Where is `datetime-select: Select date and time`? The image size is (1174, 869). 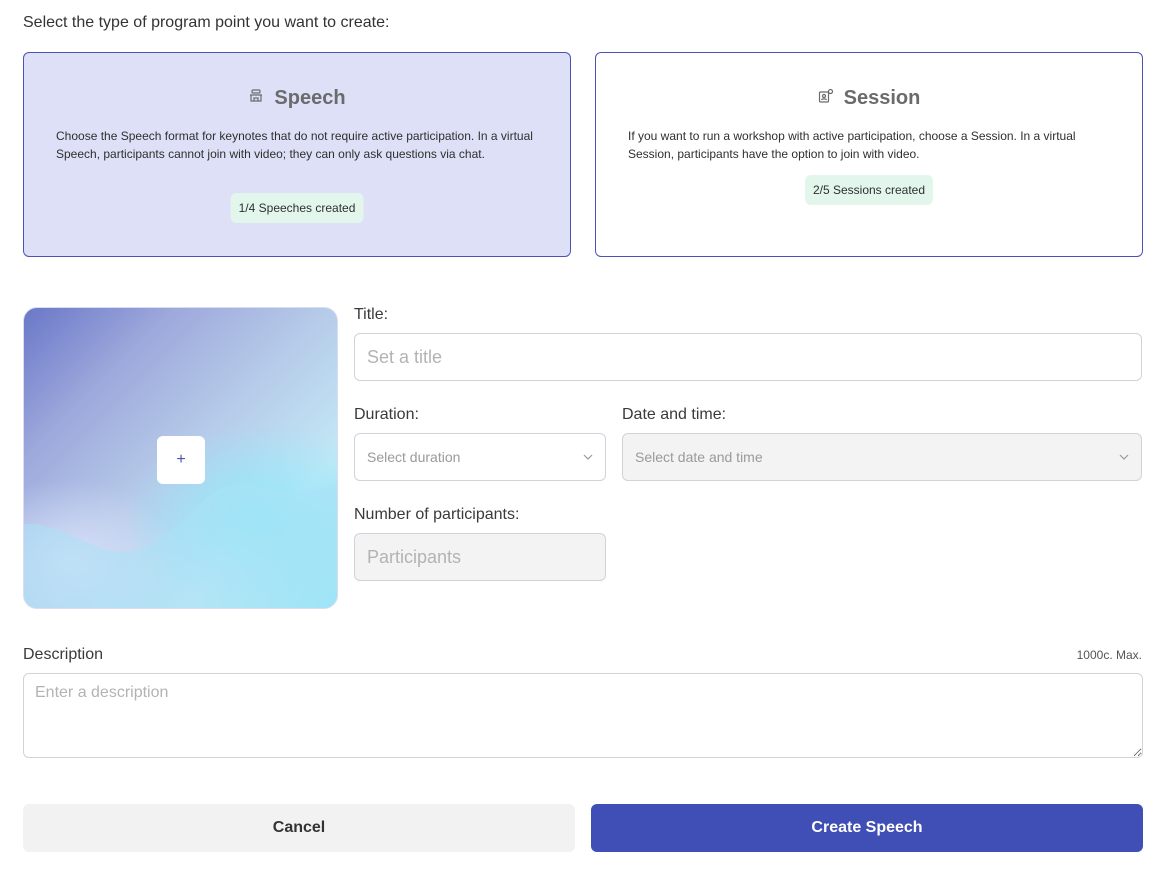
datetime-select: Select date and time is located at coordinates (882, 457).